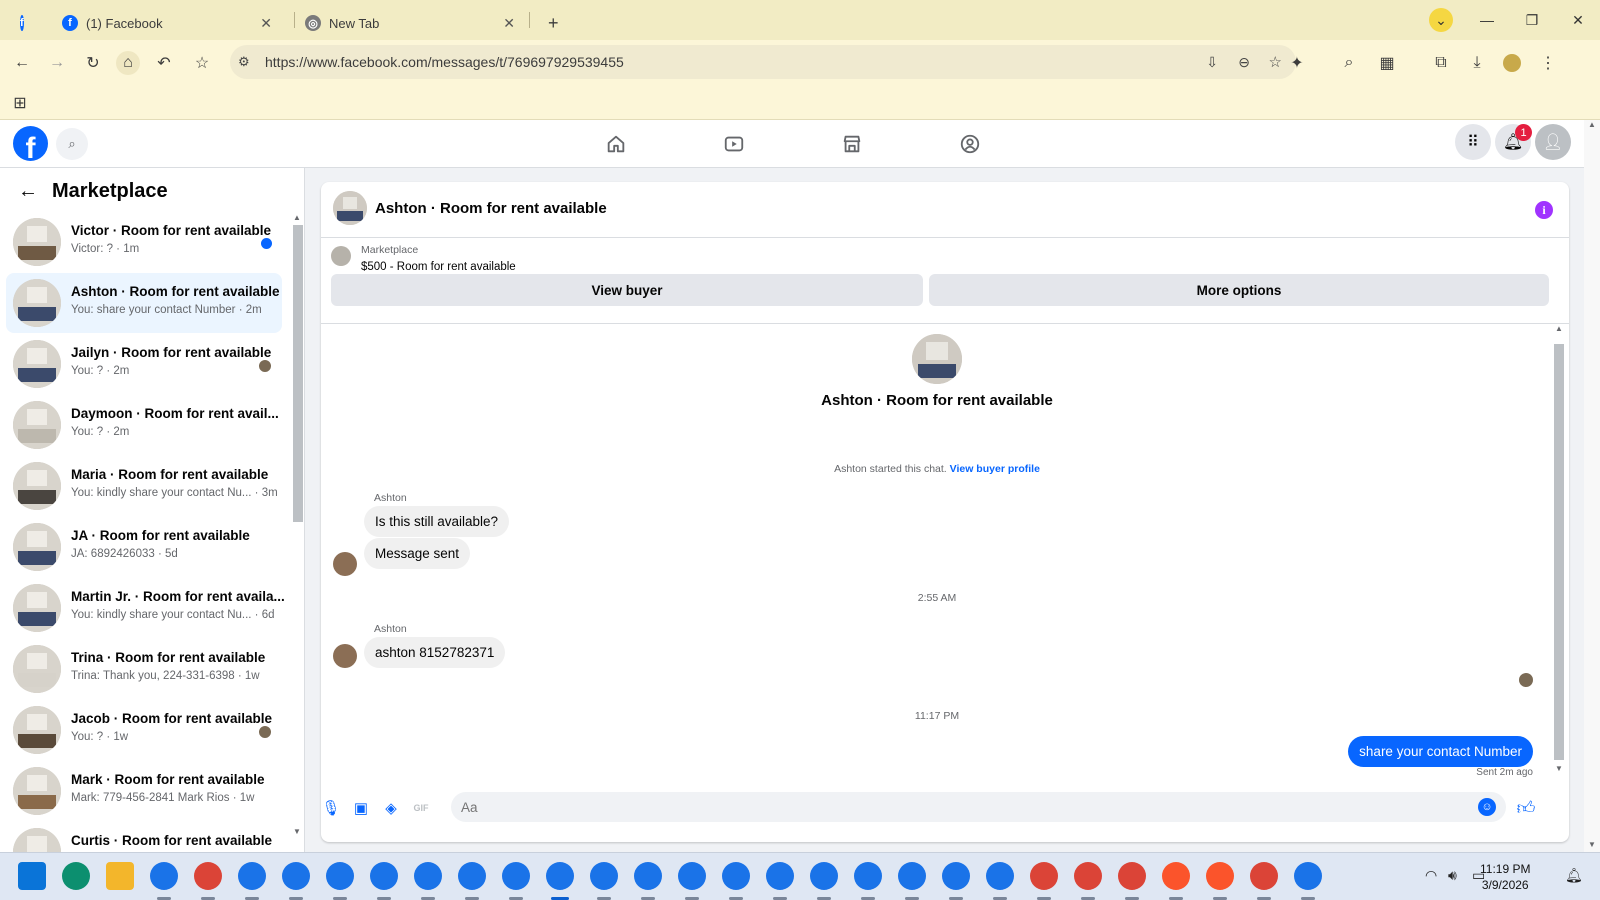 The image size is (1600, 900). Describe the element at coordinates (491, 208) in the screenshot. I see `chat-title: Ashton · Room for rent available` at that location.